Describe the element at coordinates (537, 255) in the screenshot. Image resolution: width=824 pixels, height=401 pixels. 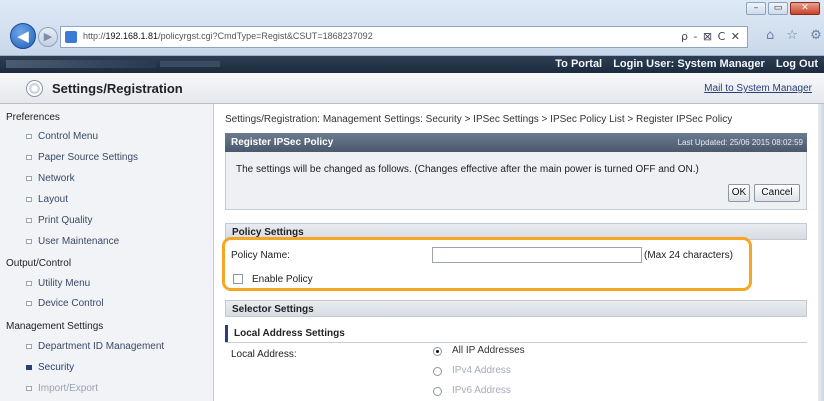
I see `policy-name-input` at that location.